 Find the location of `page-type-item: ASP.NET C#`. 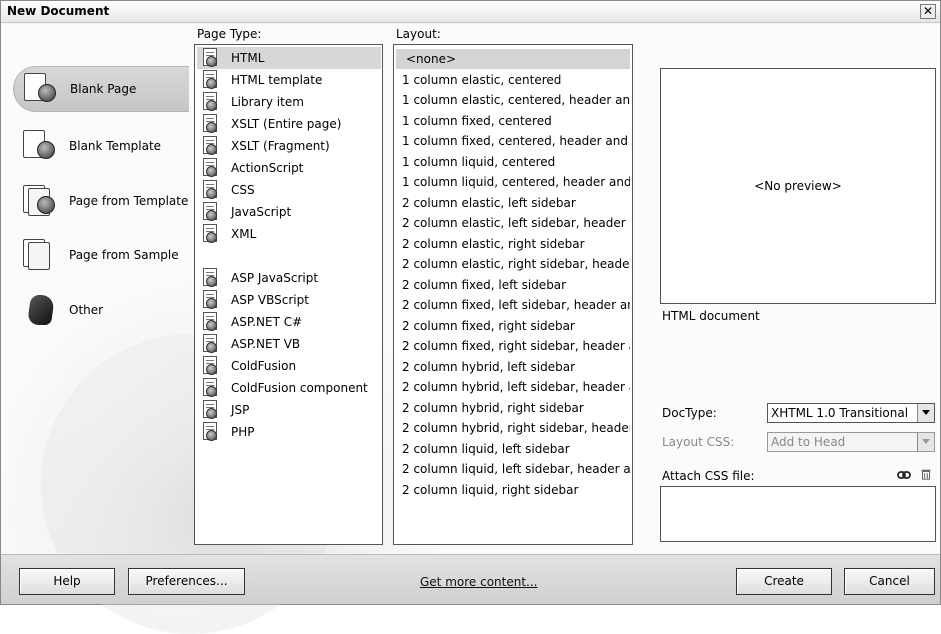

page-type-item: ASP.NET C# is located at coordinates (289, 322).